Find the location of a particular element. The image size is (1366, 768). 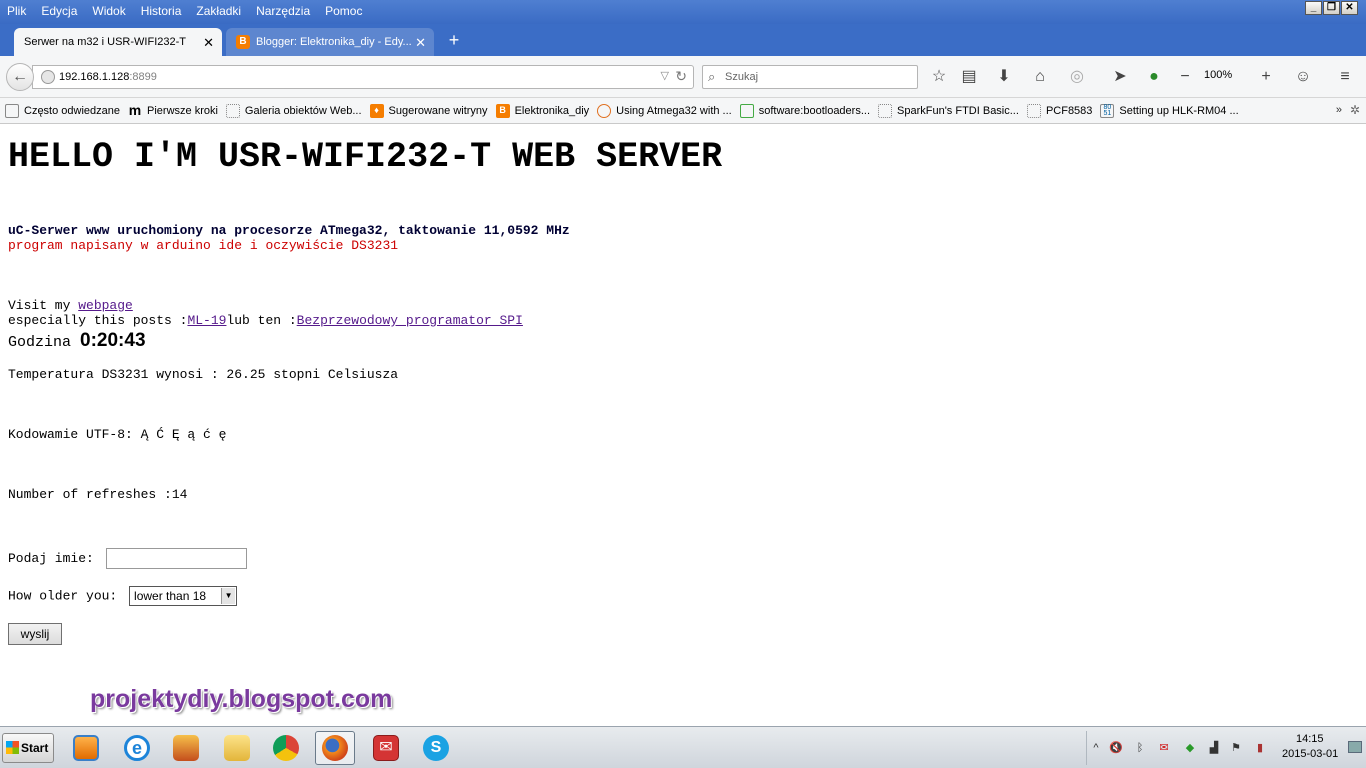

tab-blogger: B Blogger: Elektronika_diy - Edy... ✕ is located at coordinates (330, 42).